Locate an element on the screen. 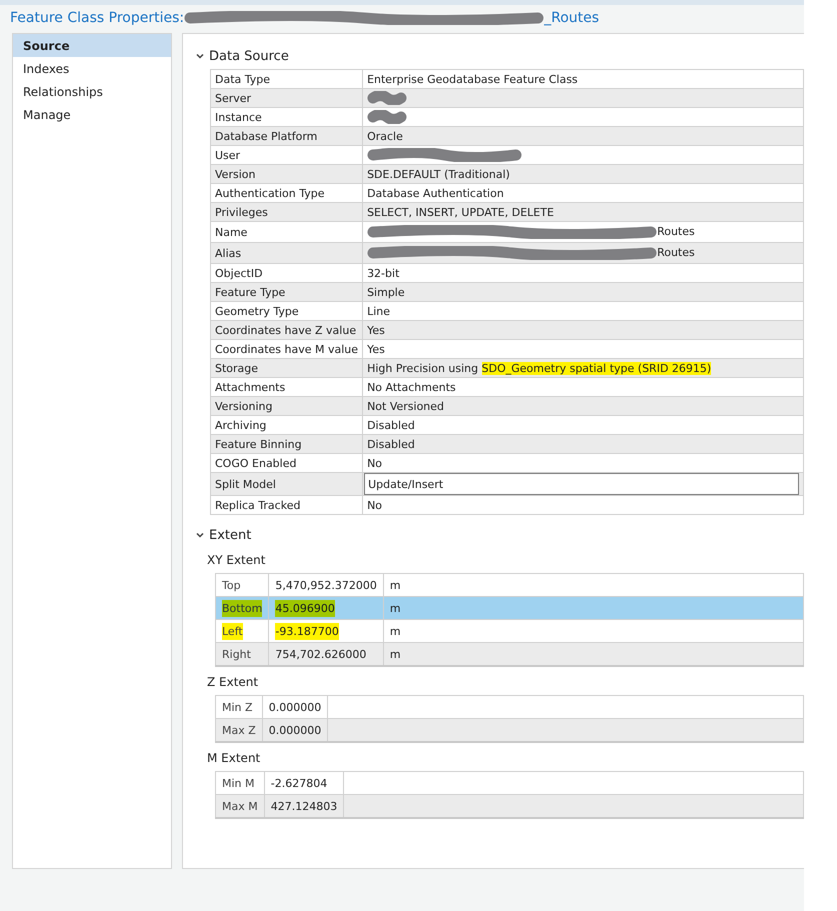  property-label: COGO Enabled is located at coordinates (255, 463).